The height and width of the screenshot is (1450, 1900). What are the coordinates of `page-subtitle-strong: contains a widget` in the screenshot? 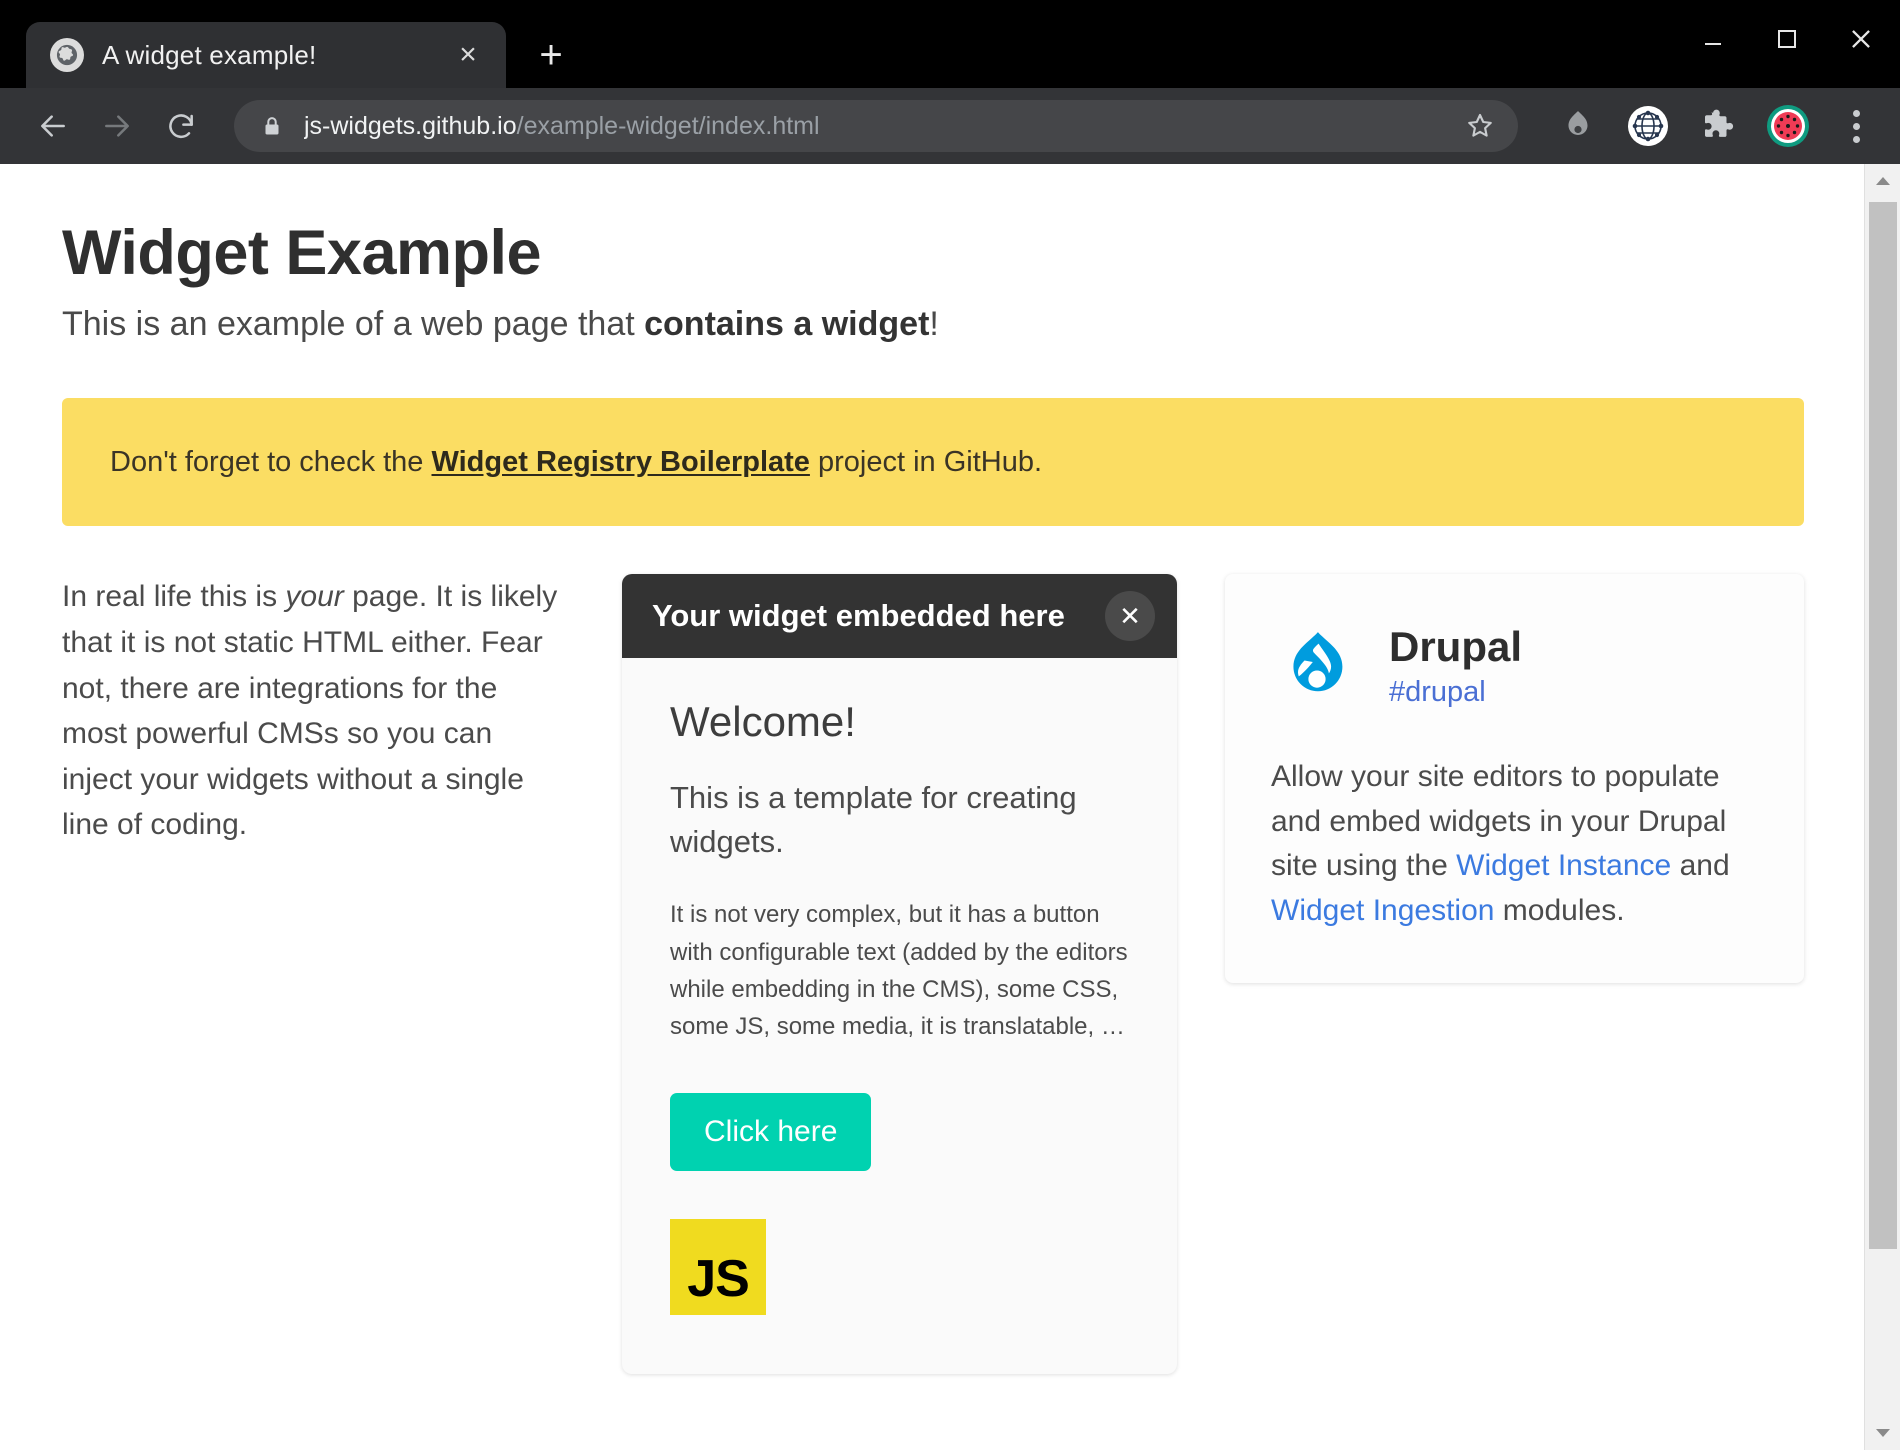 It's located at (787, 324).